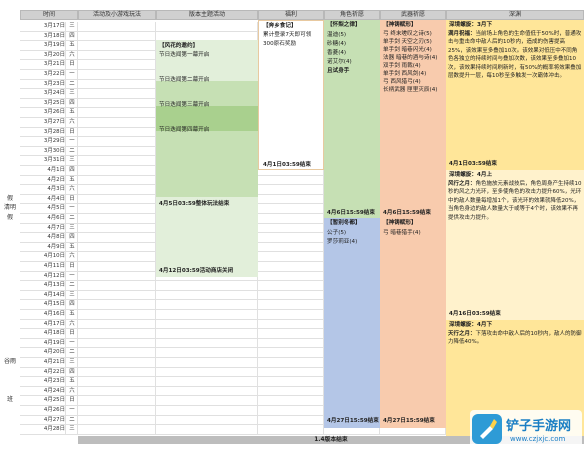  I want to click on theme-event-end-shop: 4月12日03:59活动商店关闭, so click(196, 271).